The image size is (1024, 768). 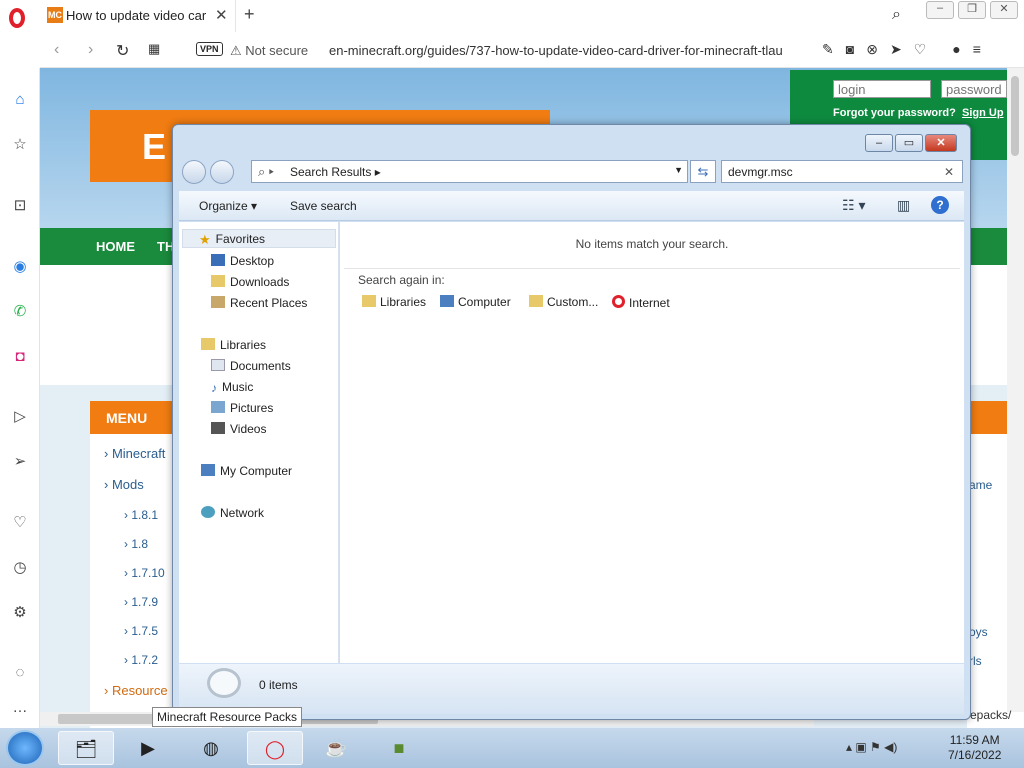 What do you see at coordinates (903, 205) in the screenshot?
I see `preview-pane-icon: ▥` at bounding box center [903, 205].